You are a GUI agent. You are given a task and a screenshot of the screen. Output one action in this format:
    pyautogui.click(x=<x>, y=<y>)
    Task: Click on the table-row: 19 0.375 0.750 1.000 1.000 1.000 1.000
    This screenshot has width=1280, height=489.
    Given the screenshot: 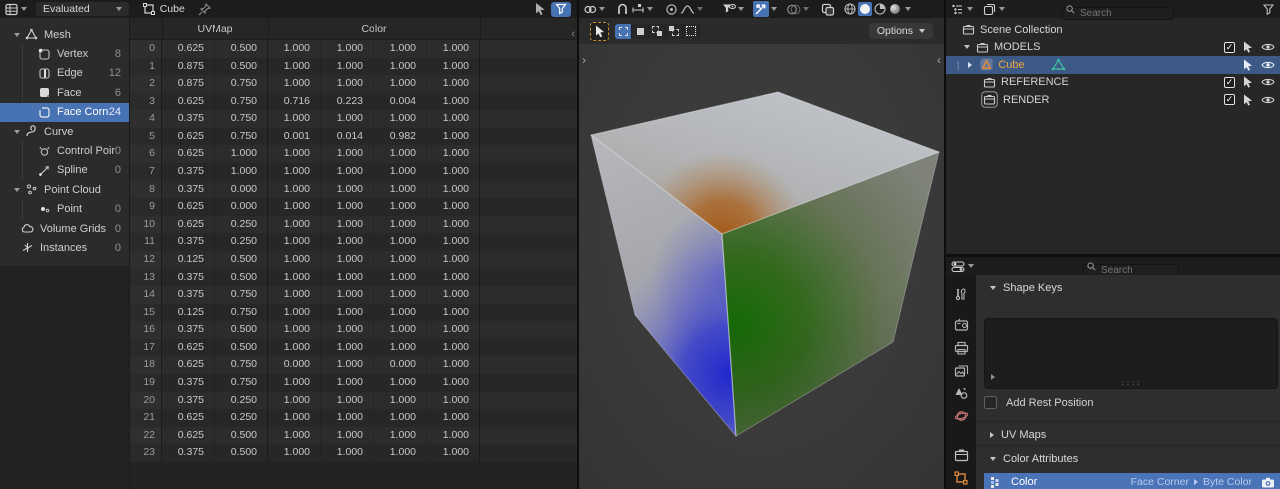 What is the action you would take?
    pyautogui.click(x=353, y=382)
    